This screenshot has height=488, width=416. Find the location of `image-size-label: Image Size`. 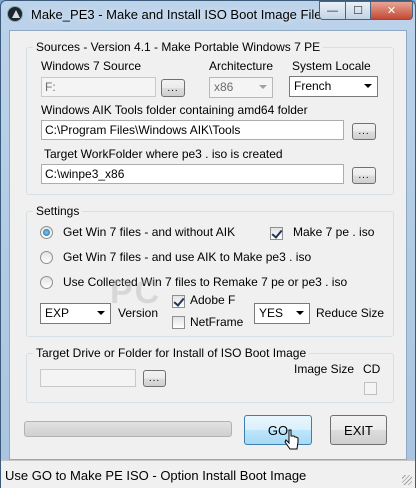

image-size-label: Image Size is located at coordinates (324, 369).